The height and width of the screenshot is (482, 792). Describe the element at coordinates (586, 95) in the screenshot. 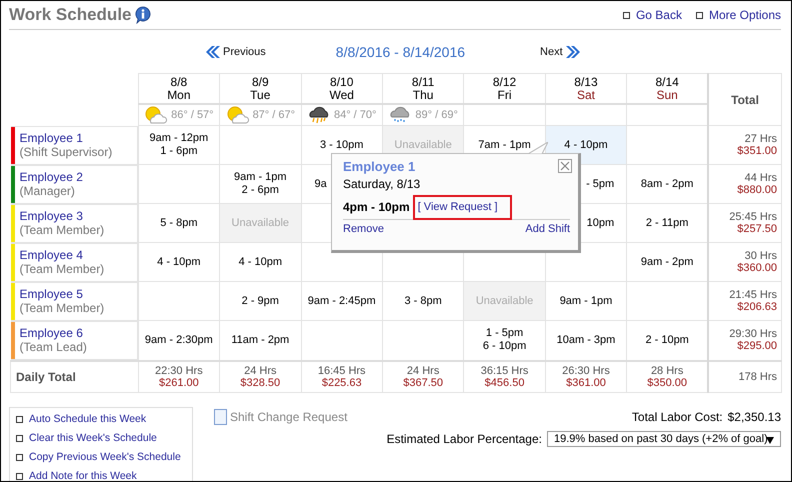

I see `day-name: Sat` at that location.